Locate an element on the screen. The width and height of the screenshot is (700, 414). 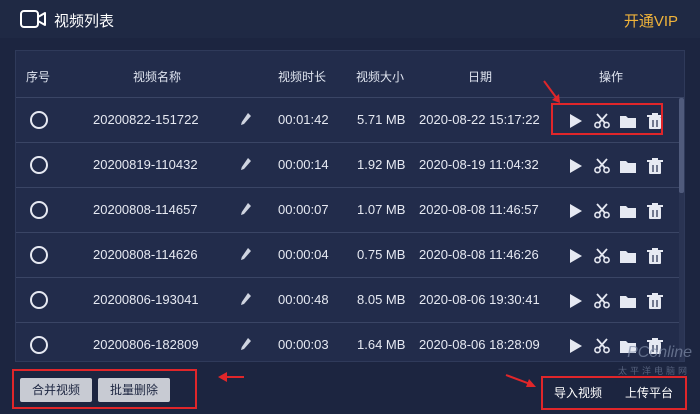
video-name: 20200822-151722 is located at coordinates (146, 119).